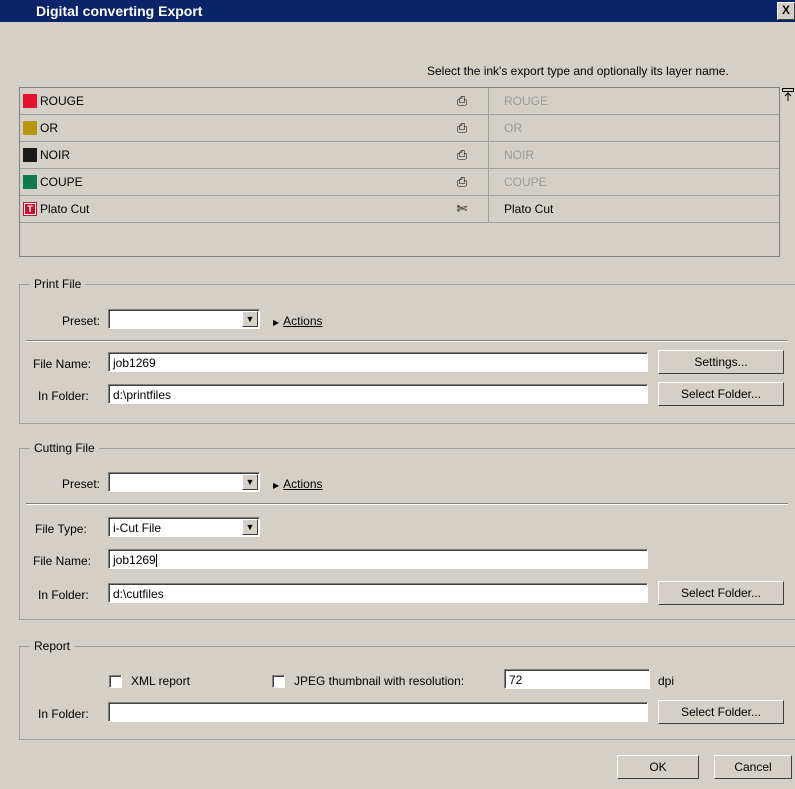 The height and width of the screenshot is (789, 795). Describe the element at coordinates (786, 11) in the screenshot. I see `close-button: X` at that location.